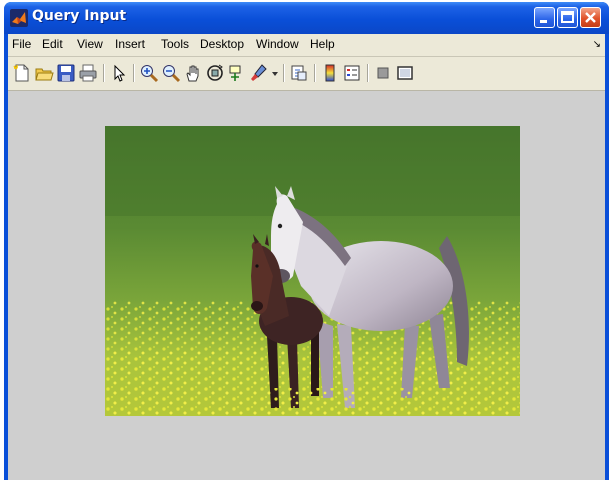 Image resolution: width=612 pixels, height=483 pixels. What do you see at coordinates (543, 21) in the screenshot?
I see `minimize-icon` at bounding box center [543, 21].